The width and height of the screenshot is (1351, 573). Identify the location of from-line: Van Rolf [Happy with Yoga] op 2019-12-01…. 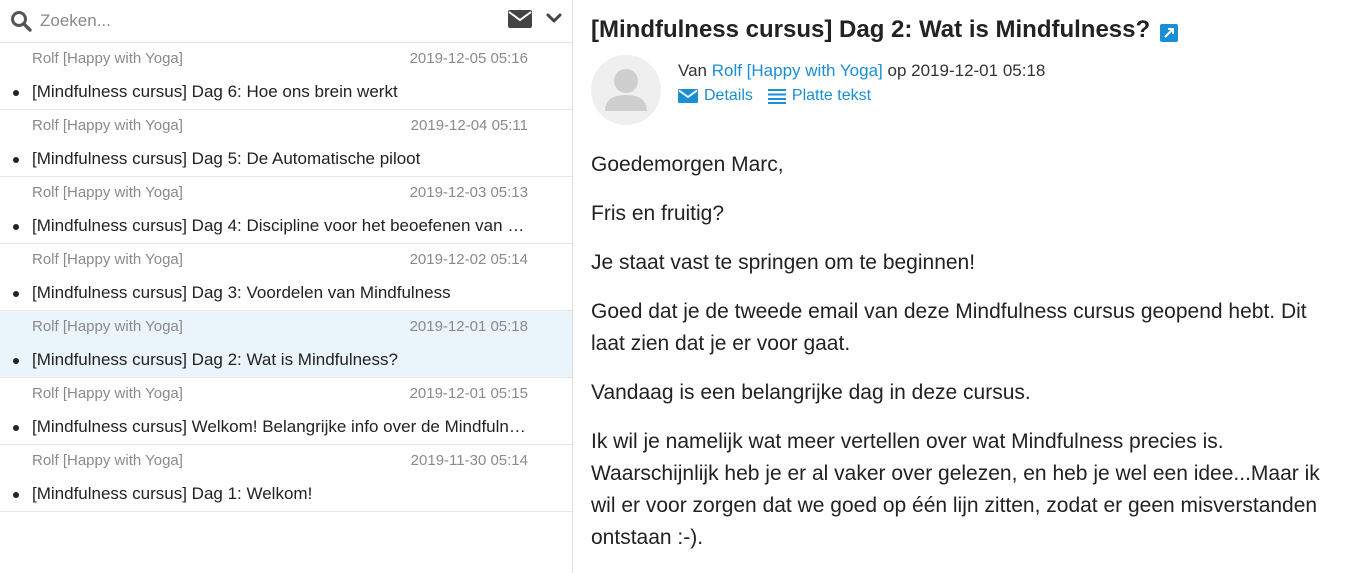
(861, 71).